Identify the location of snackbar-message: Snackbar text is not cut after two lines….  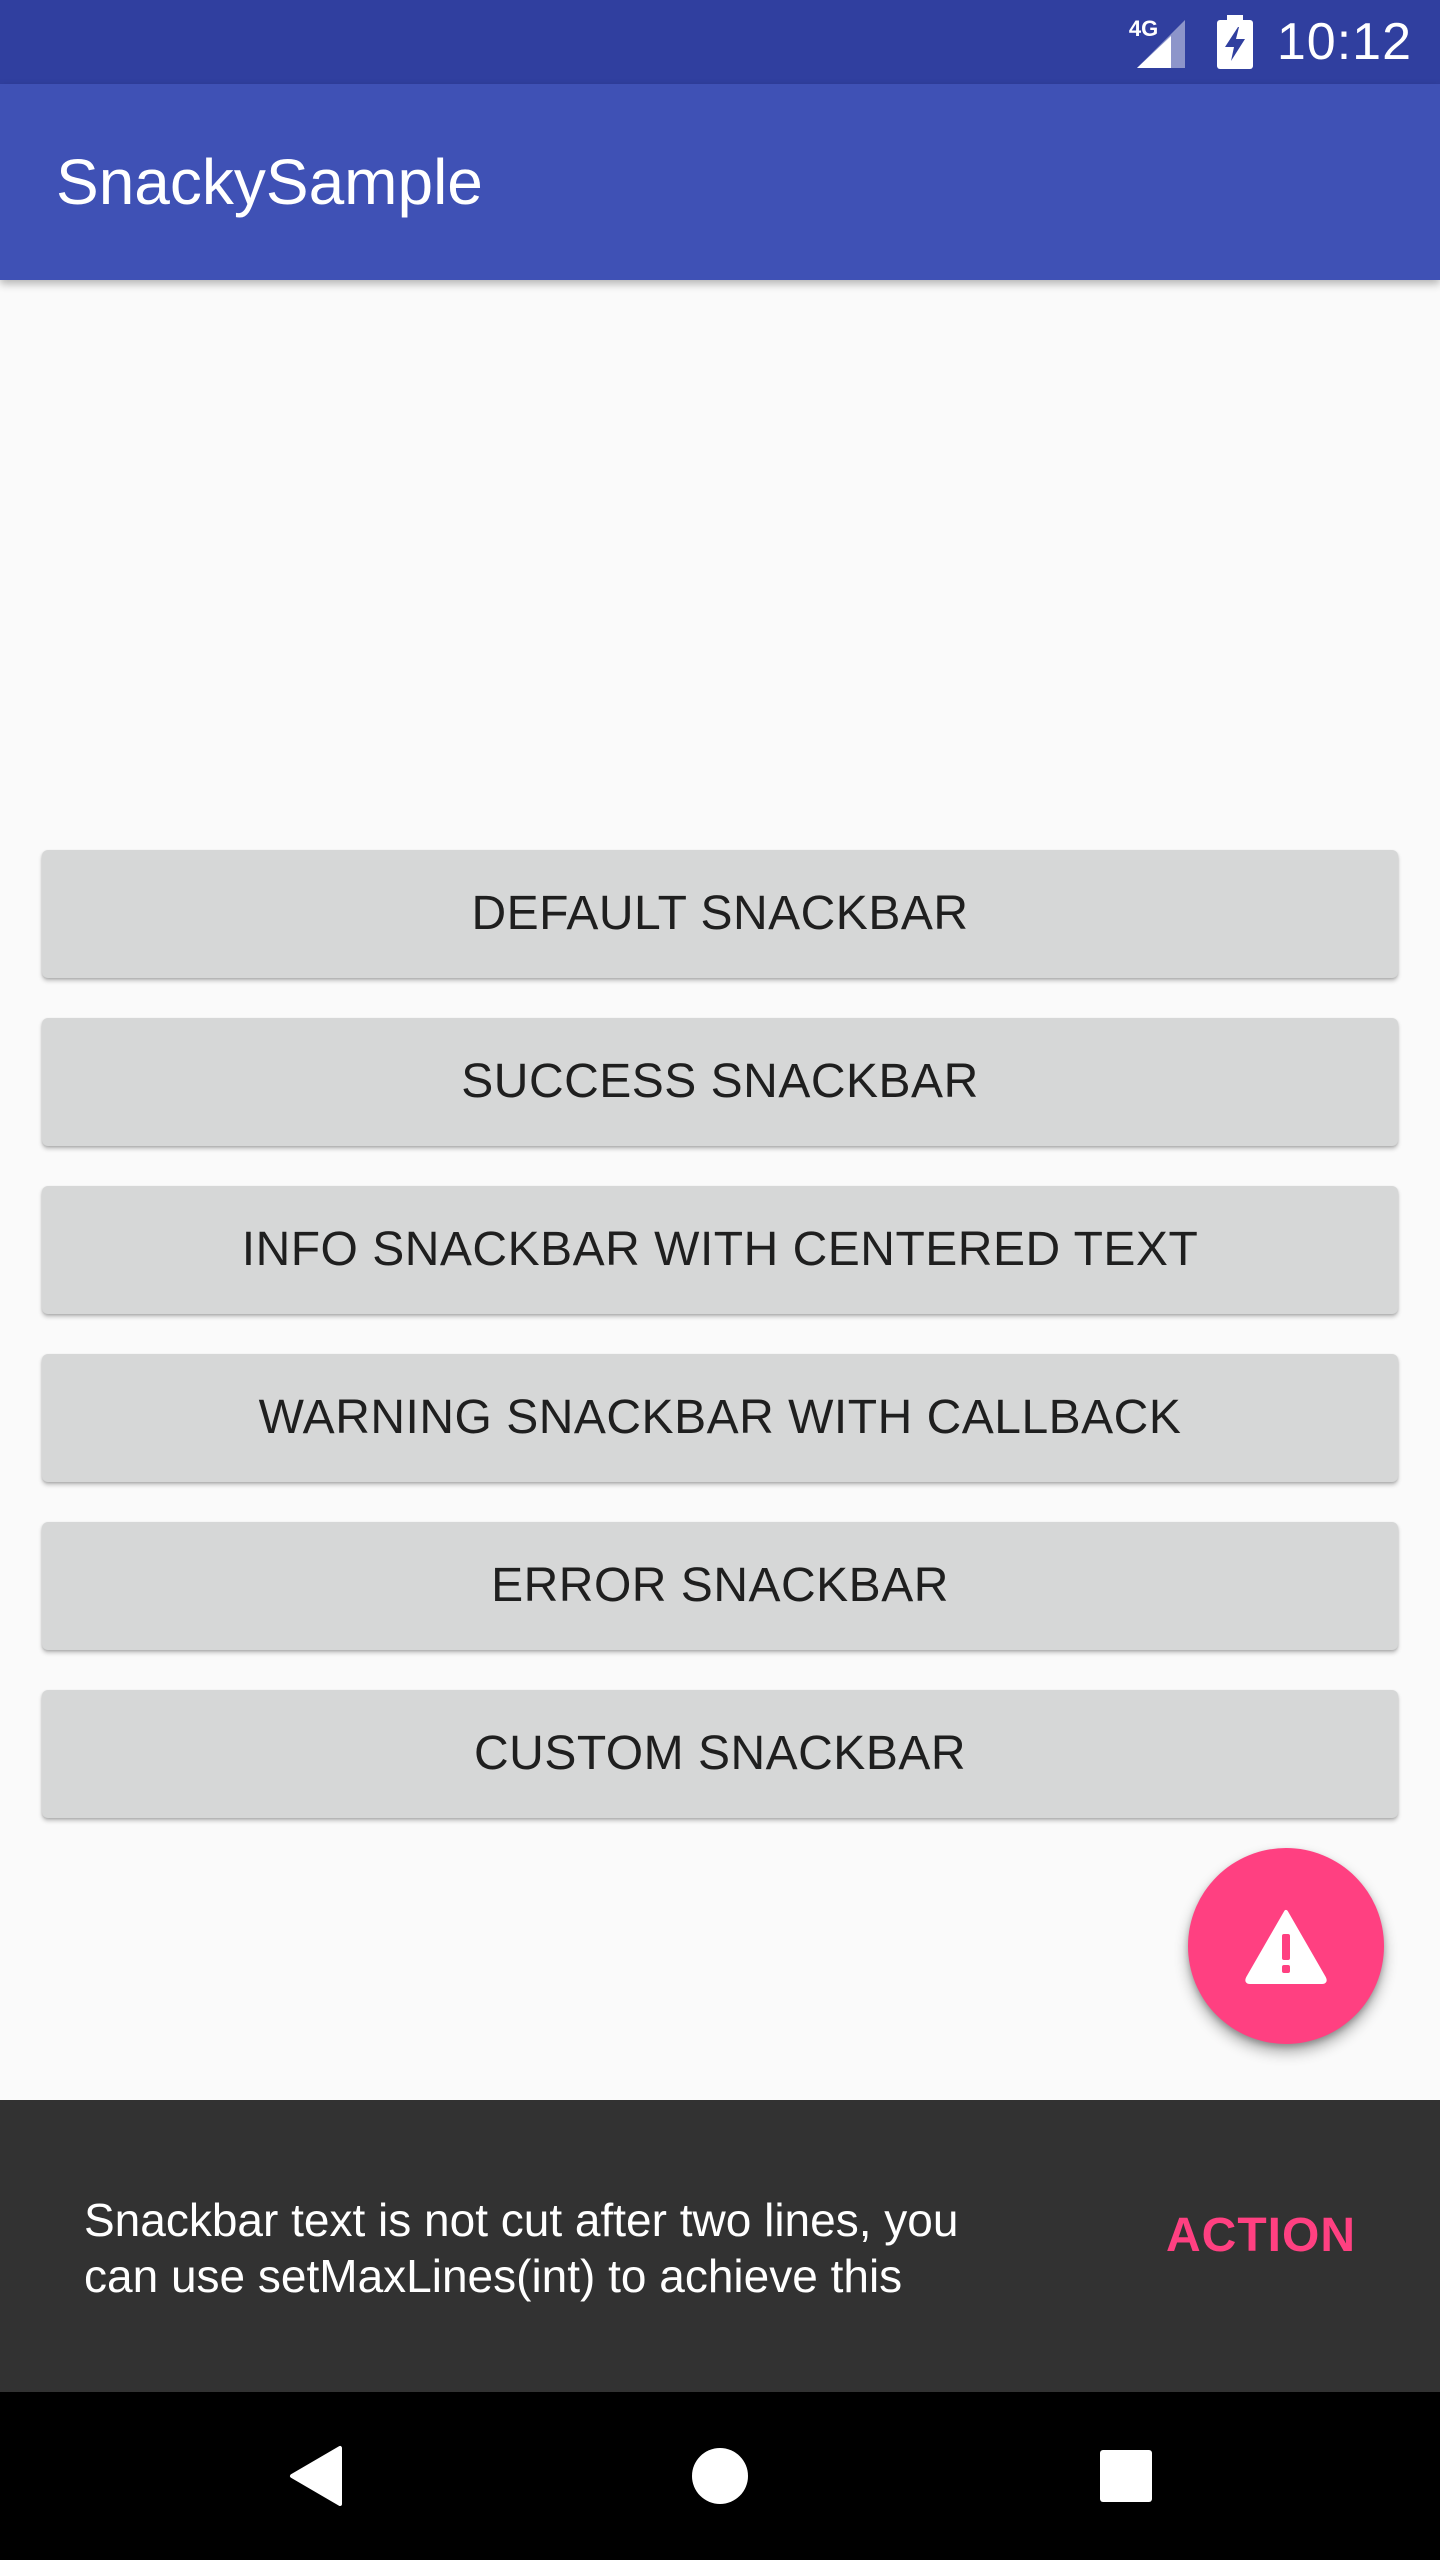
(584, 2248).